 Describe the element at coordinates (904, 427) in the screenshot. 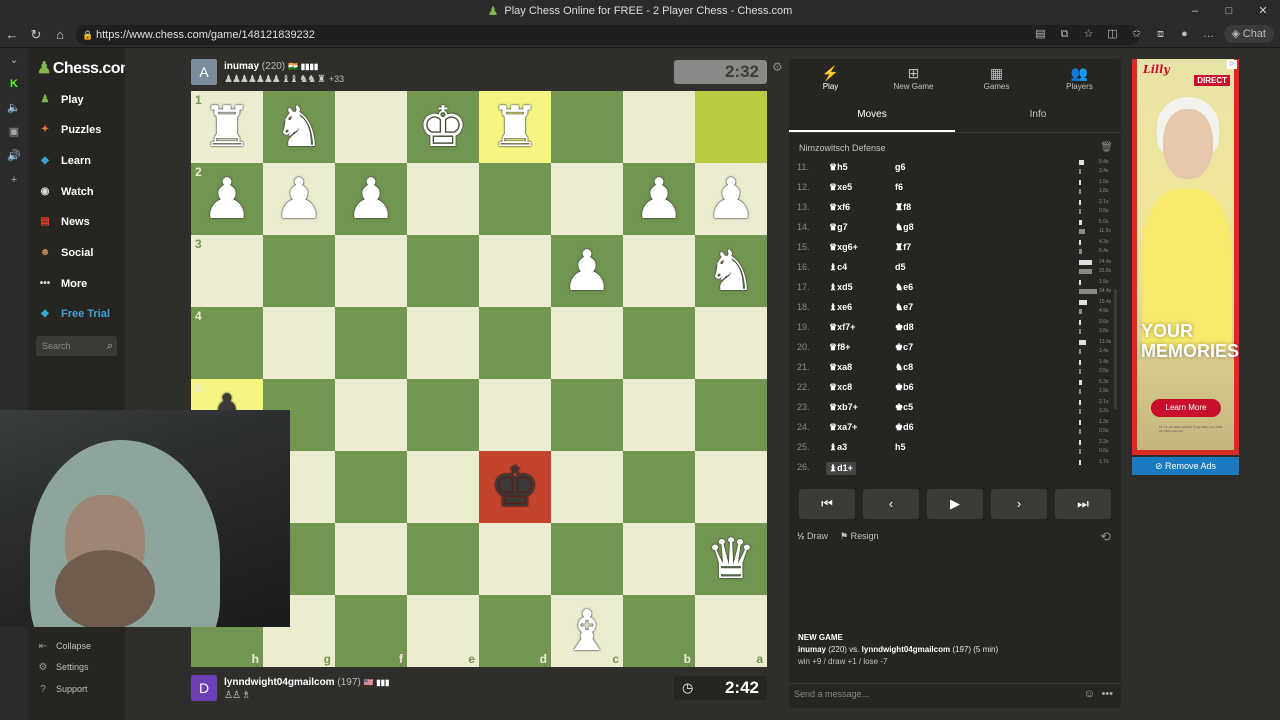

I see `black-move: ♚d6` at that location.